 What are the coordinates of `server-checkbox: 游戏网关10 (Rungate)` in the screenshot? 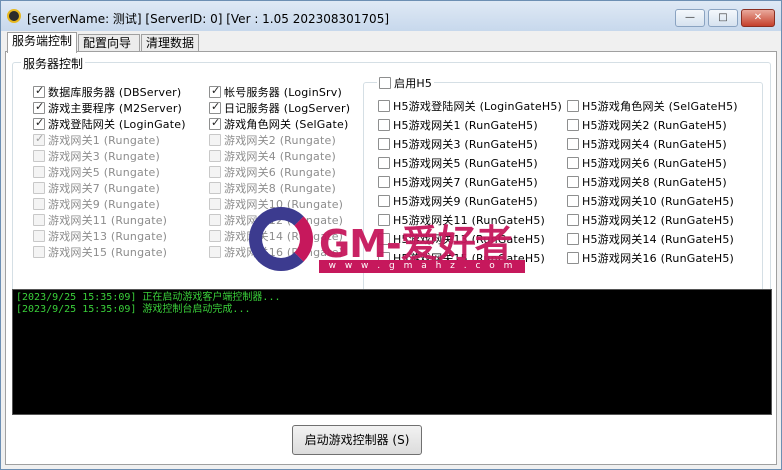 It's located at (276, 204).